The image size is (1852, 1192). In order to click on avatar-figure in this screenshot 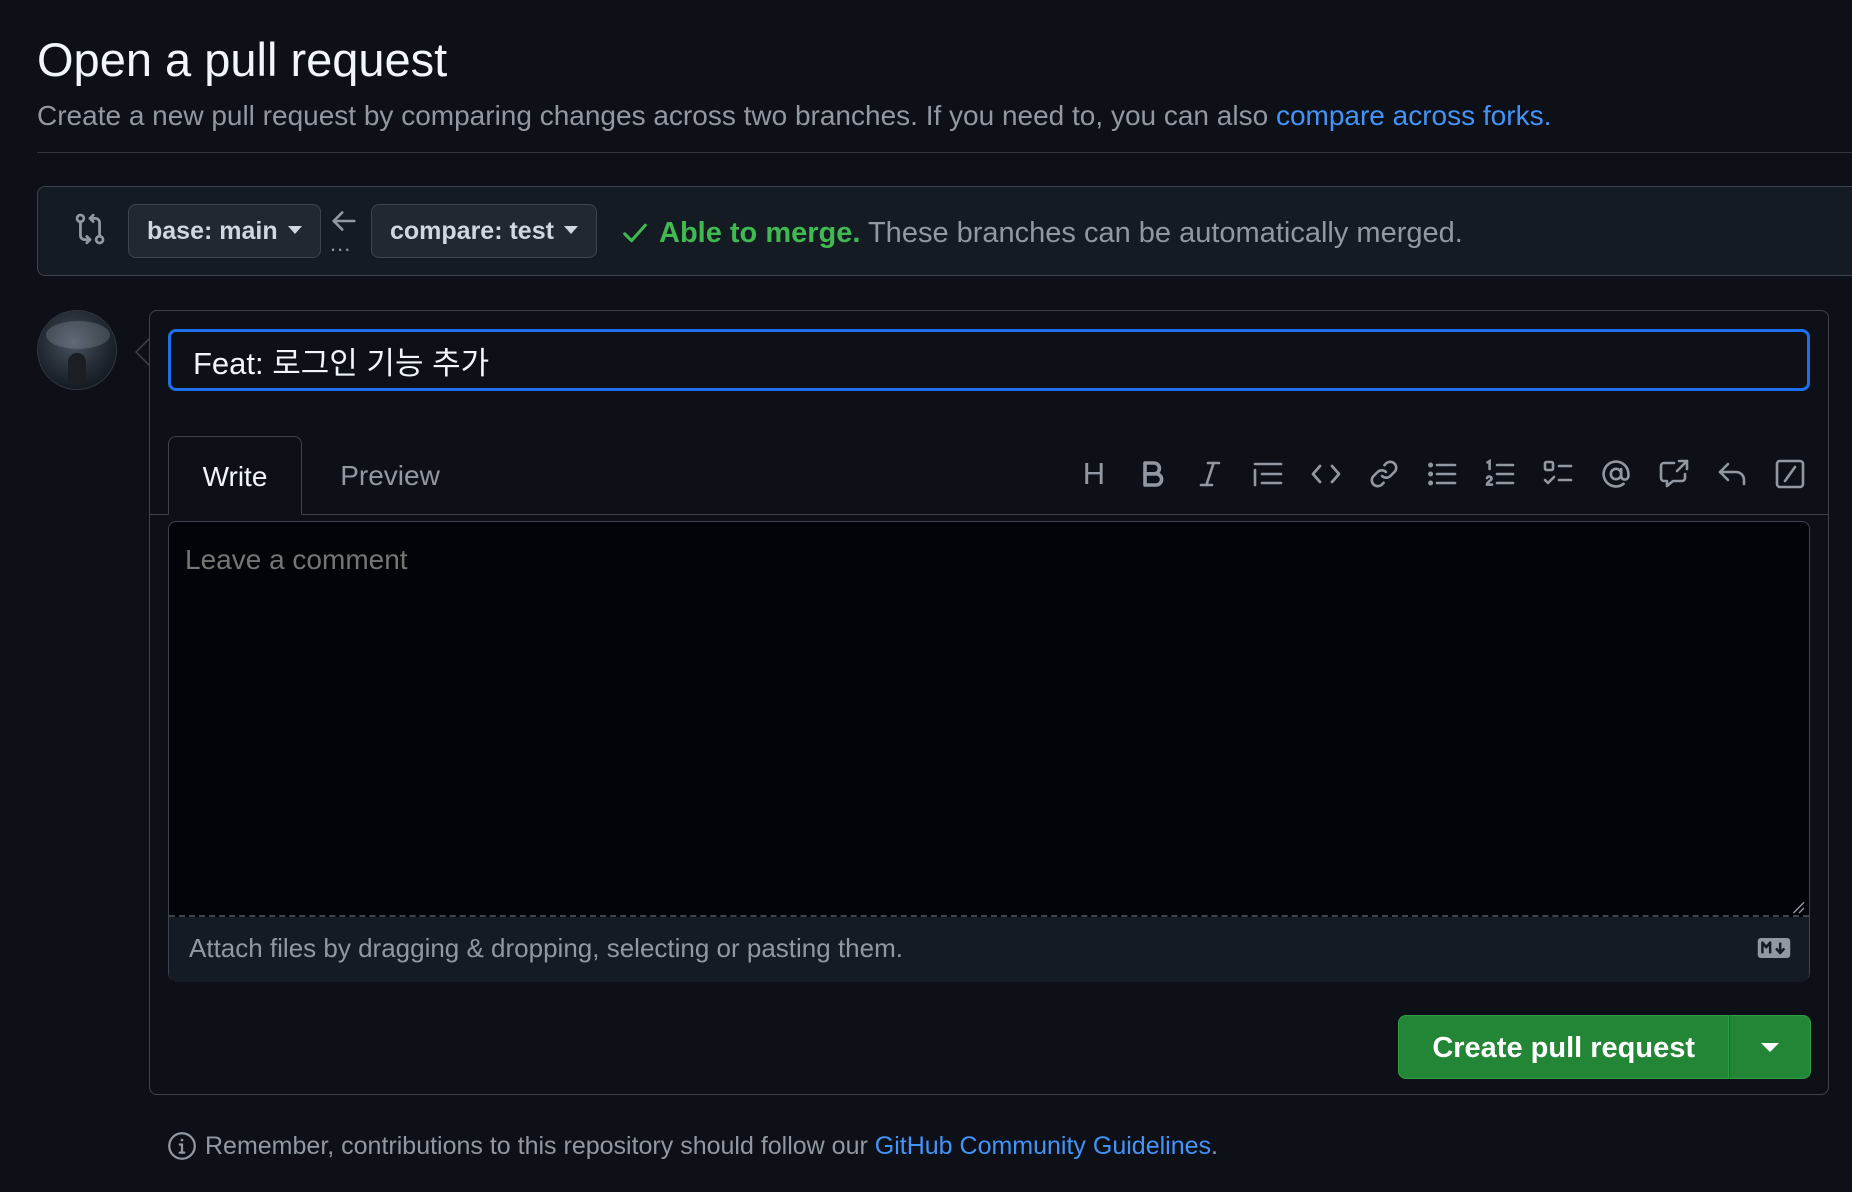, I will do `click(77, 368)`.